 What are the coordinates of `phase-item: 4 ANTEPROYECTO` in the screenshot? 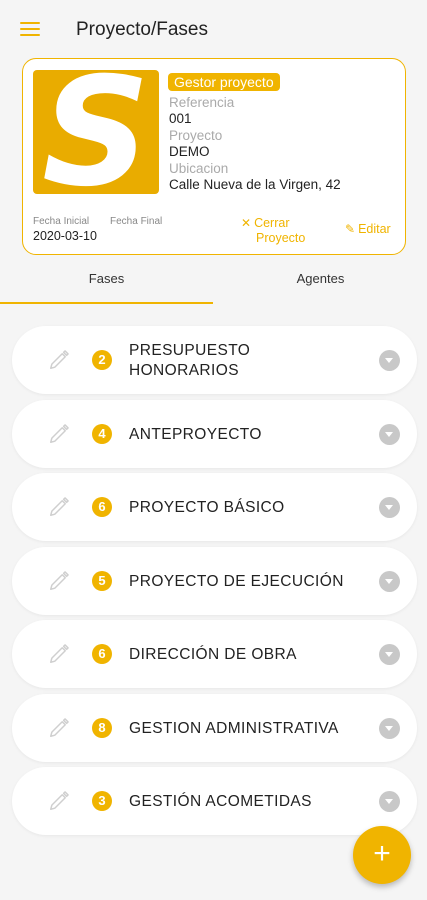 It's located at (214, 434).